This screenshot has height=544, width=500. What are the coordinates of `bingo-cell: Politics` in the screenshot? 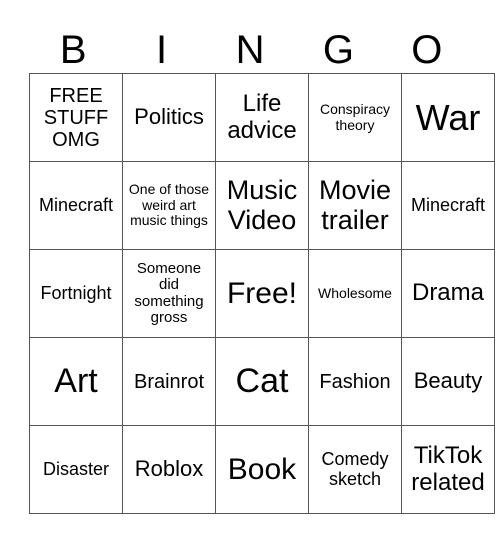 It's located at (169, 117).